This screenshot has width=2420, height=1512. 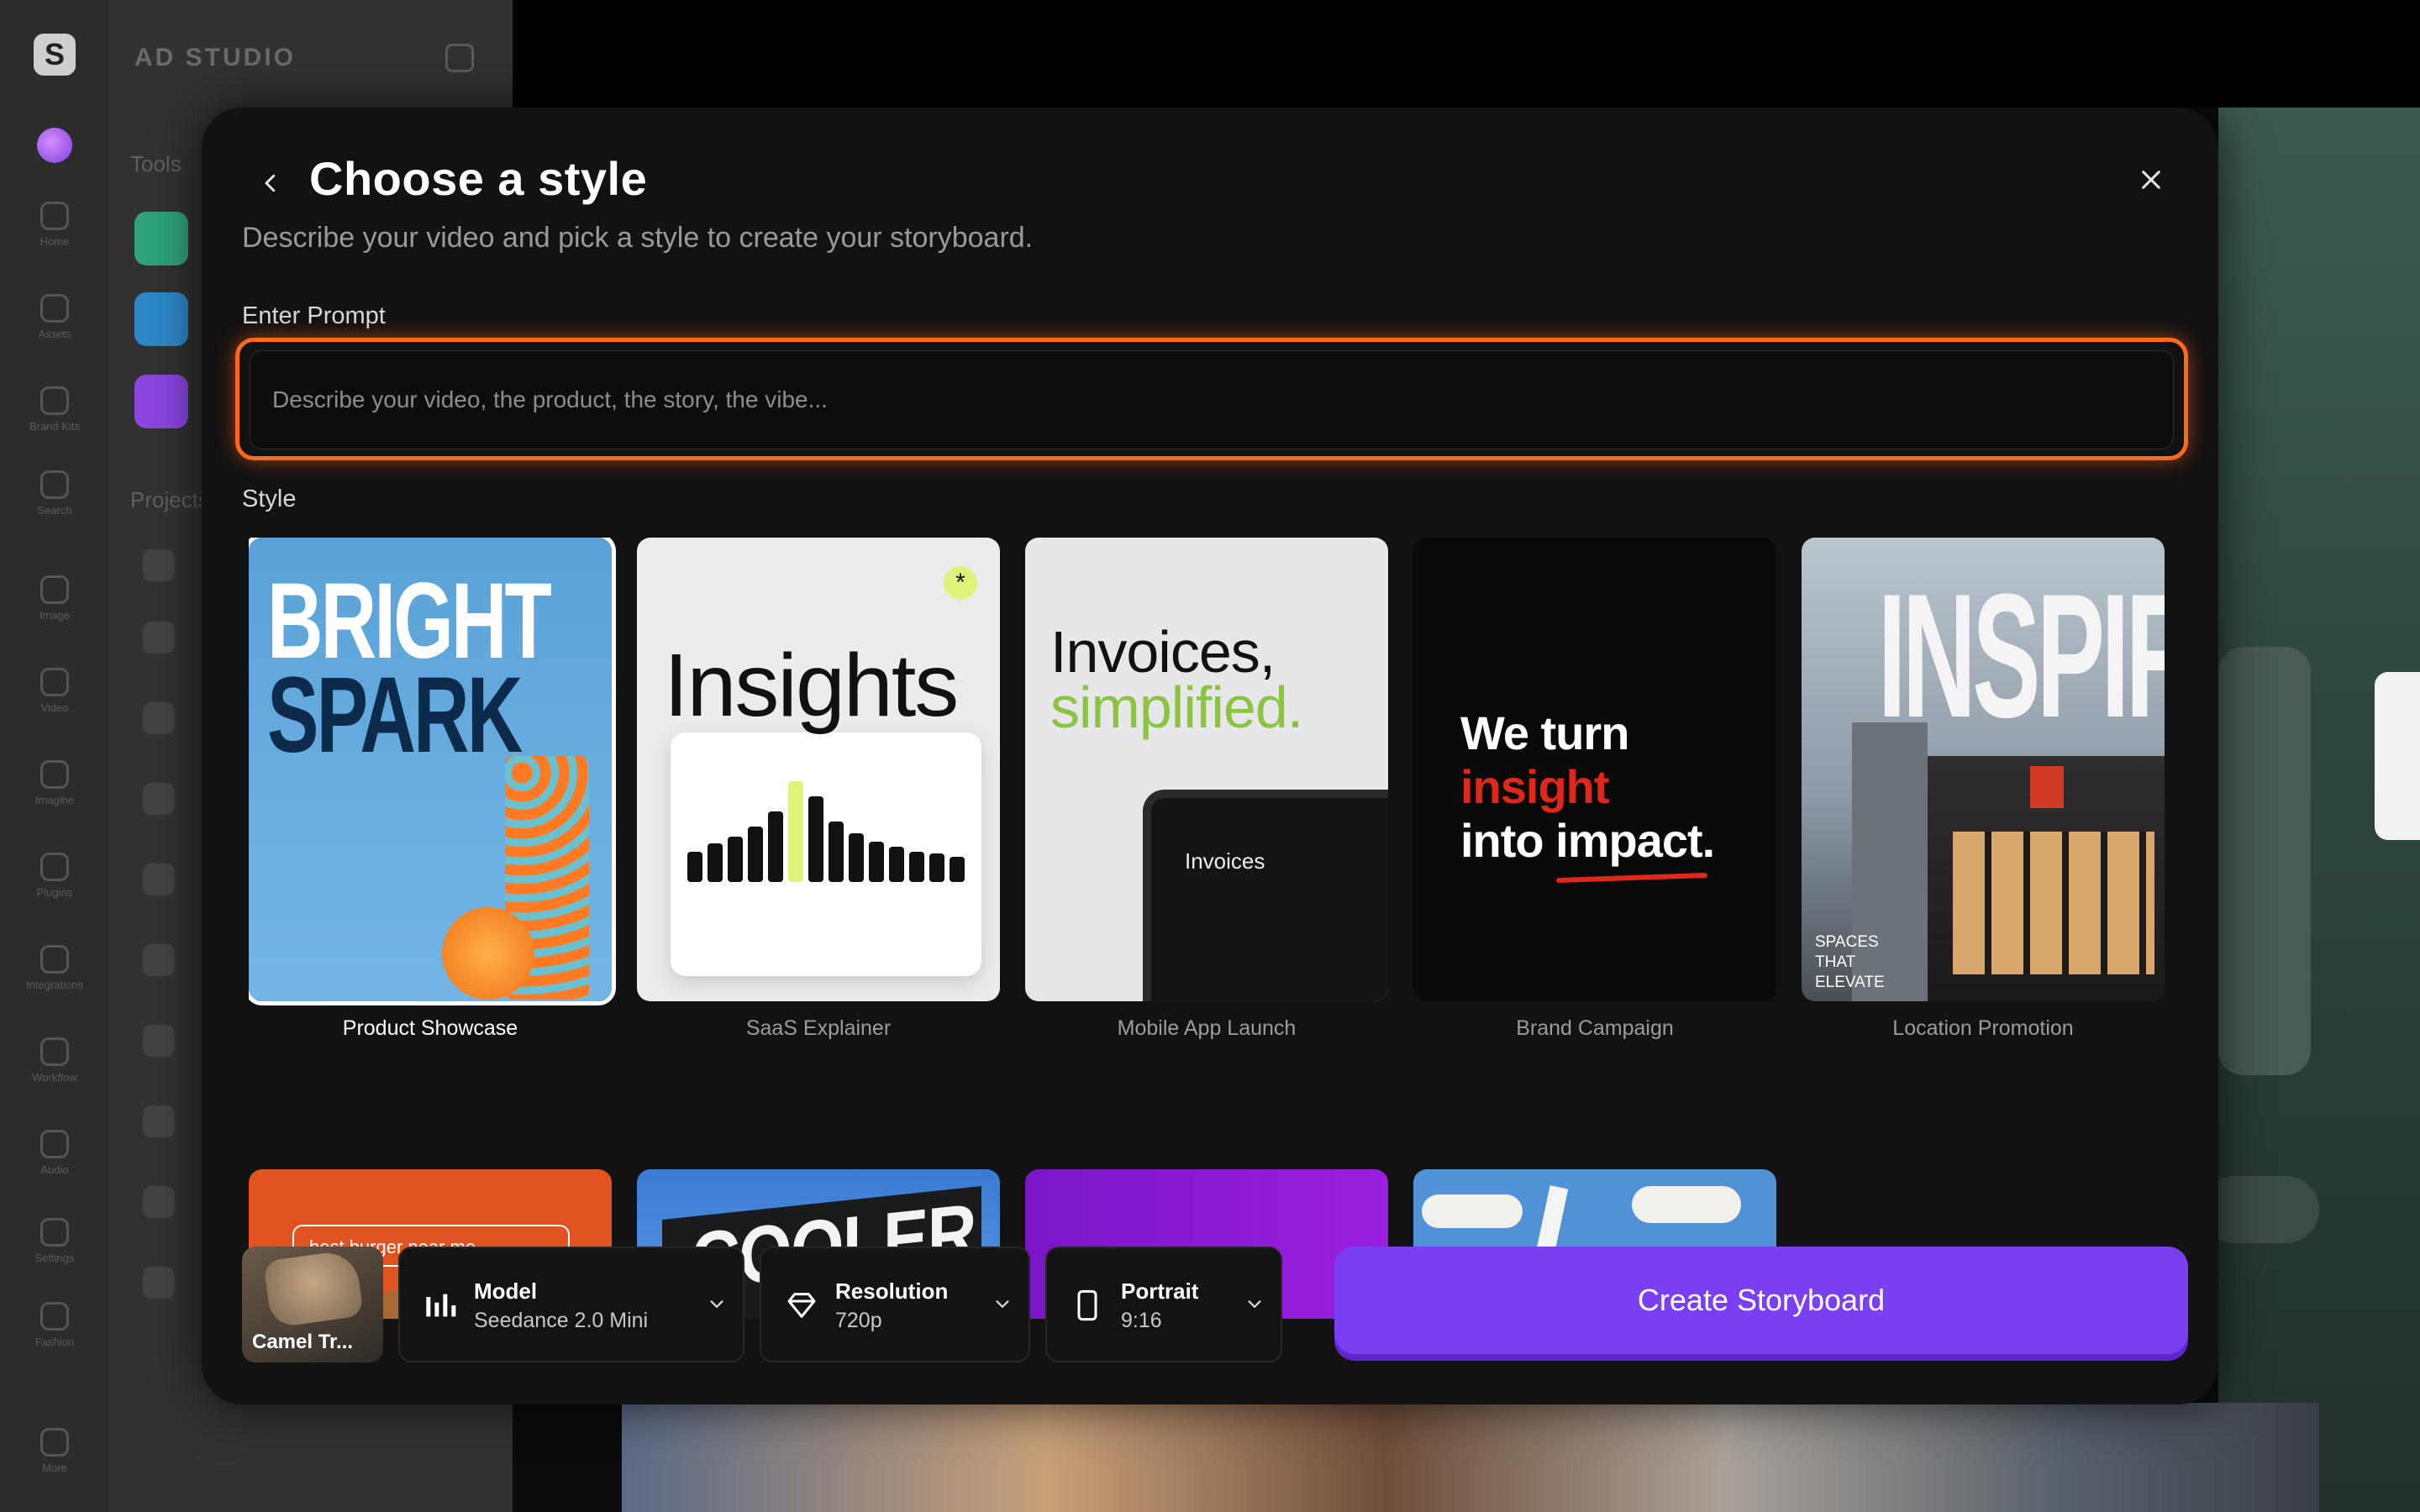 I want to click on underline-stroke, so click(x=1631, y=878).